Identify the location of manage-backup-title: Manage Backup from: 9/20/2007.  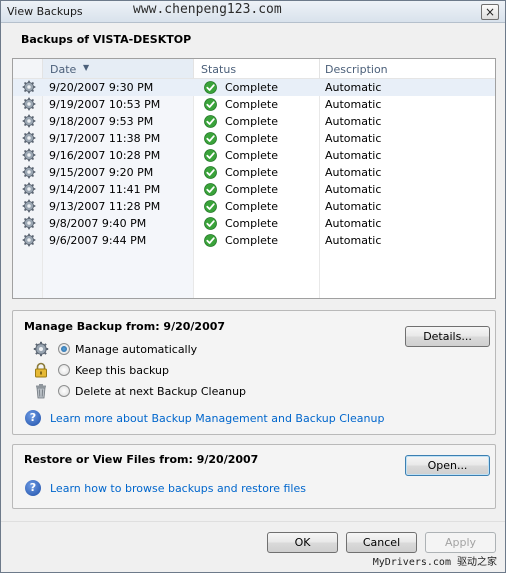
(125, 326).